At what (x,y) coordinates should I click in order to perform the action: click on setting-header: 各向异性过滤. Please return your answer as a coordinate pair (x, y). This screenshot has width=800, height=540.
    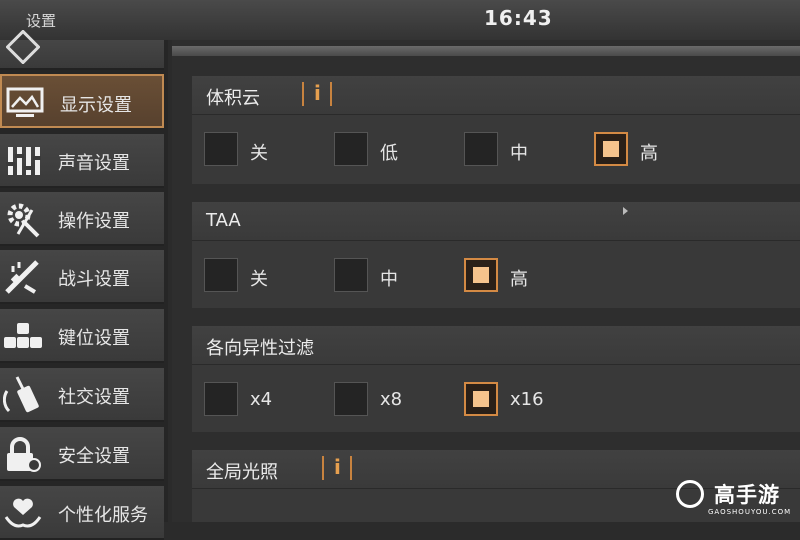
    Looking at the image, I should click on (496, 345).